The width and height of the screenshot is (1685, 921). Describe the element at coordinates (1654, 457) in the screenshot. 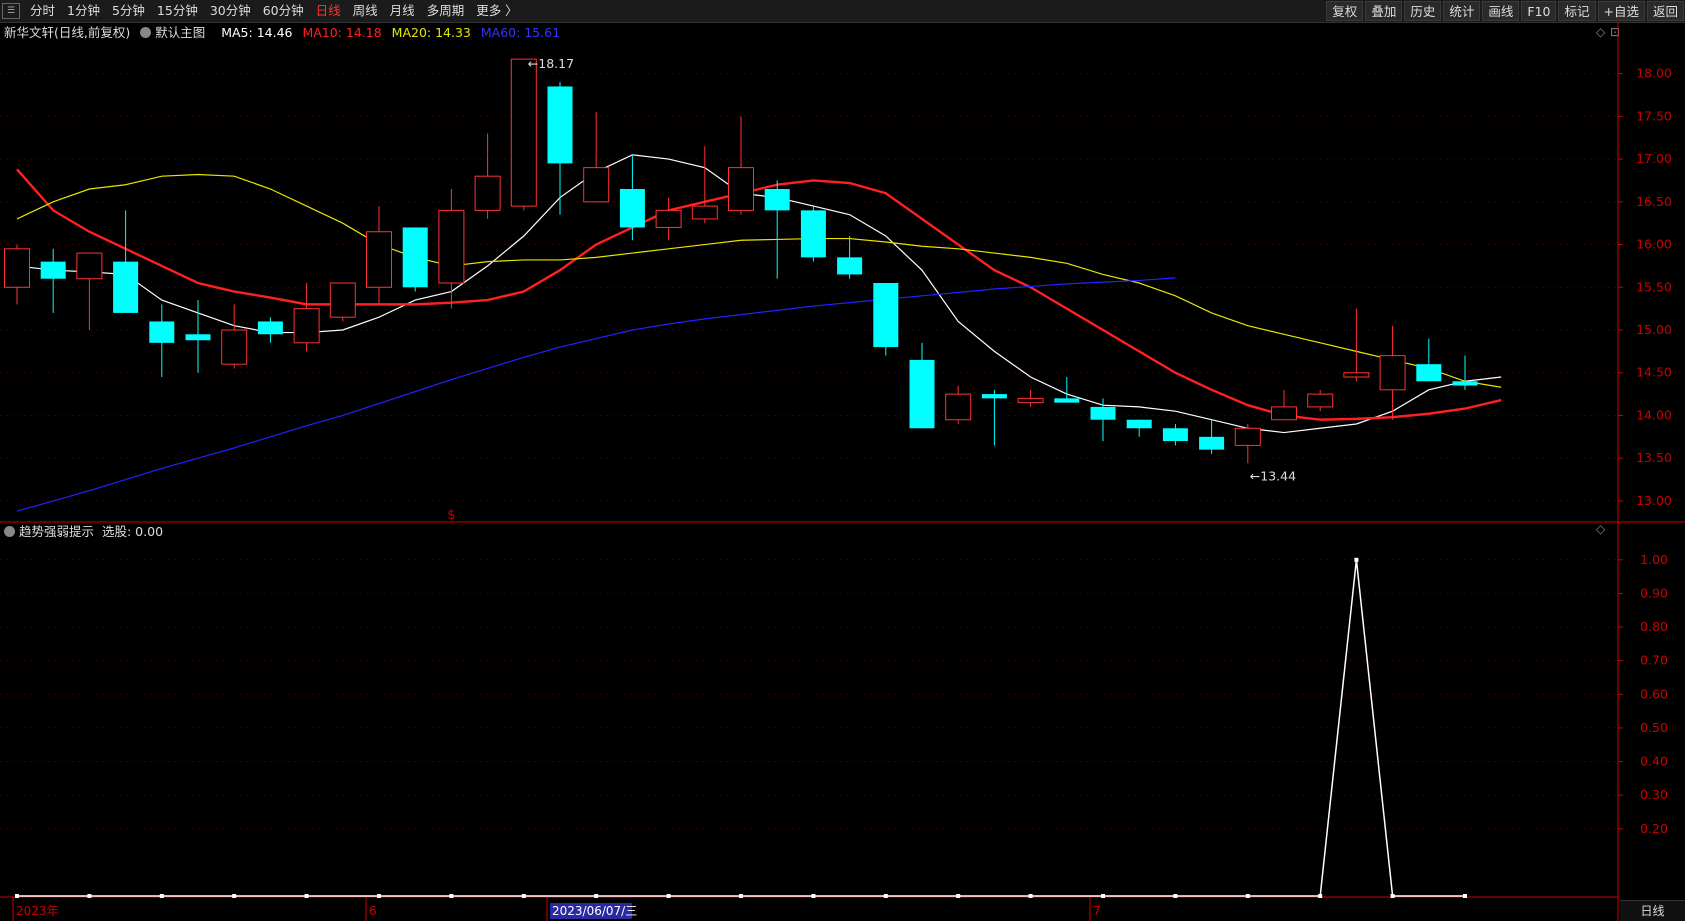

I see `y-tick-label: 13.50` at that location.